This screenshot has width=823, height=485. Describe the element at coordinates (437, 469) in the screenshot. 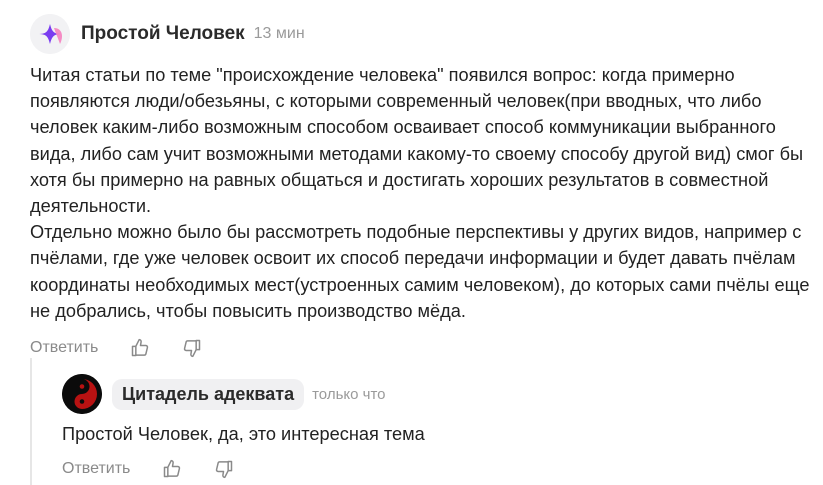

I see `reply-actions: Ответить` at that location.